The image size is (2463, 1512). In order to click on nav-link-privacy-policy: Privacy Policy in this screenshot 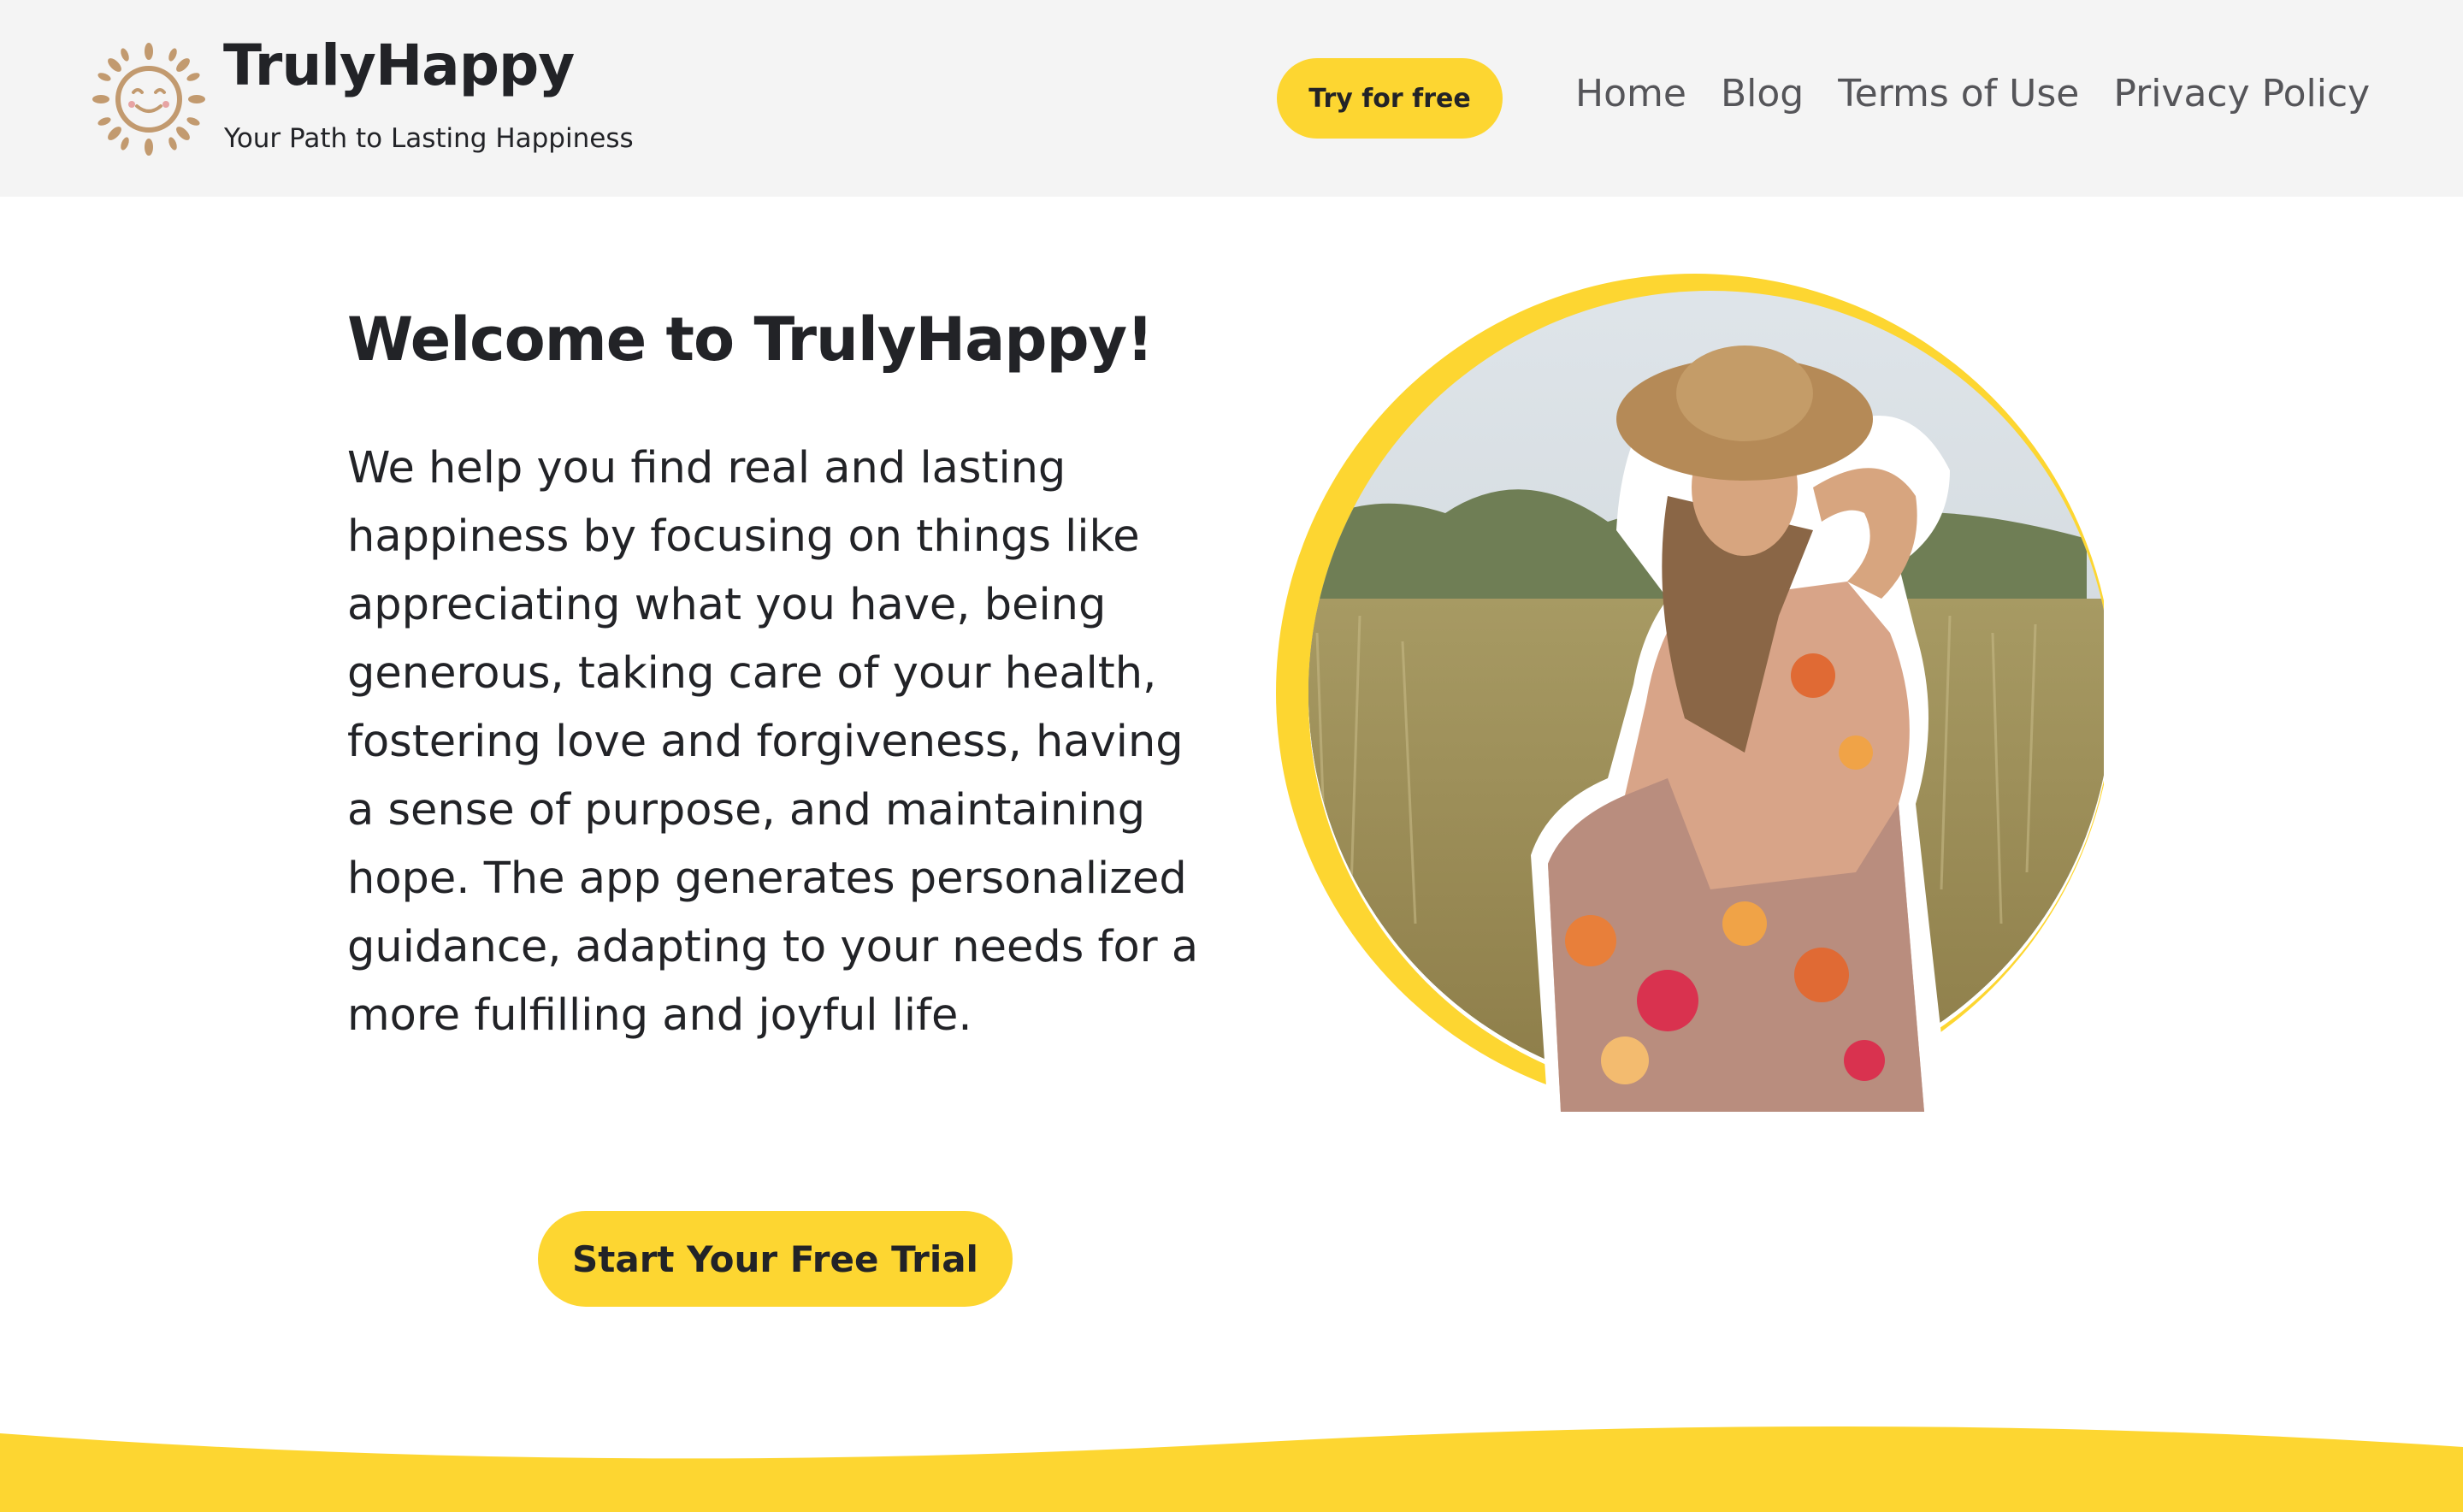, I will do `click(2241, 93)`.